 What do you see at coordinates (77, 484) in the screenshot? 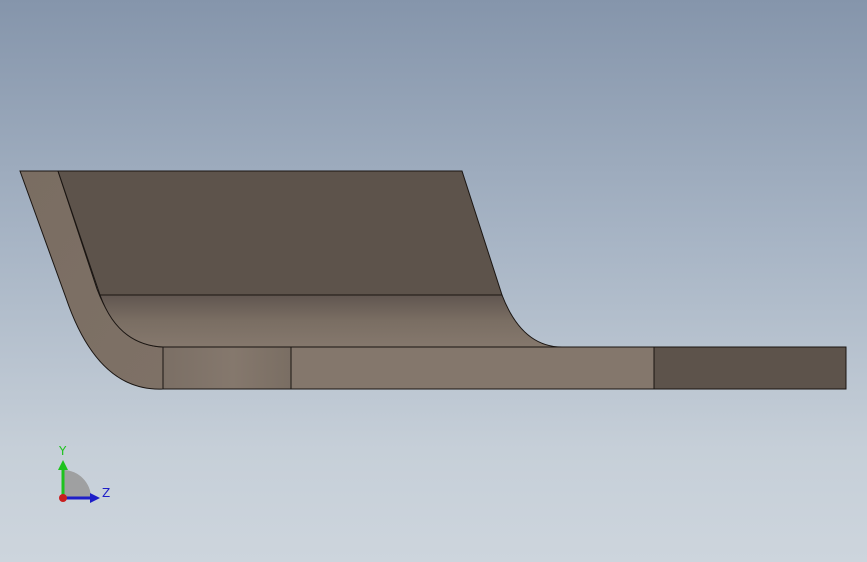
I see `triad-plane-indicator` at bounding box center [77, 484].